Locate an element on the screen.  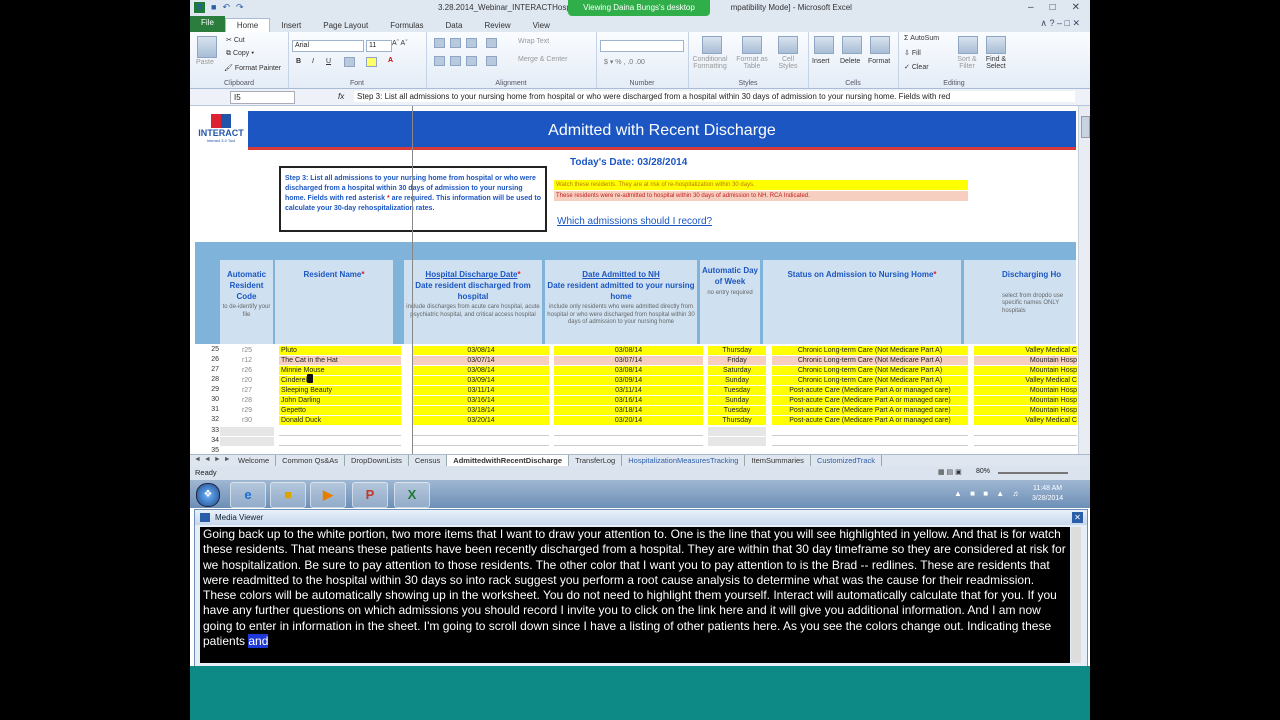
sort-filter-icon is located at coordinates (968, 45).